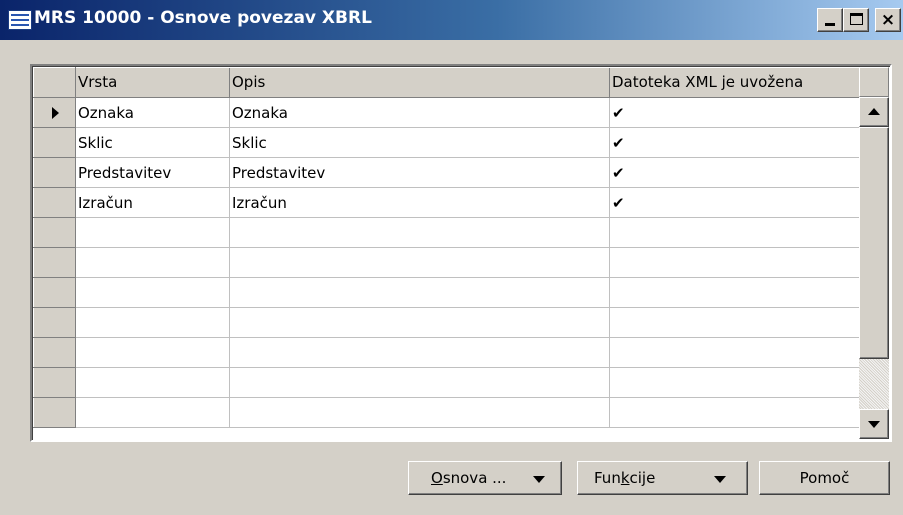 The width and height of the screenshot is (903, 515). Describe the element at coordinates (734, 82) in the screenshot. I see `column-header-datoteka-xml: Datoteka XML je uvožena` at that location.